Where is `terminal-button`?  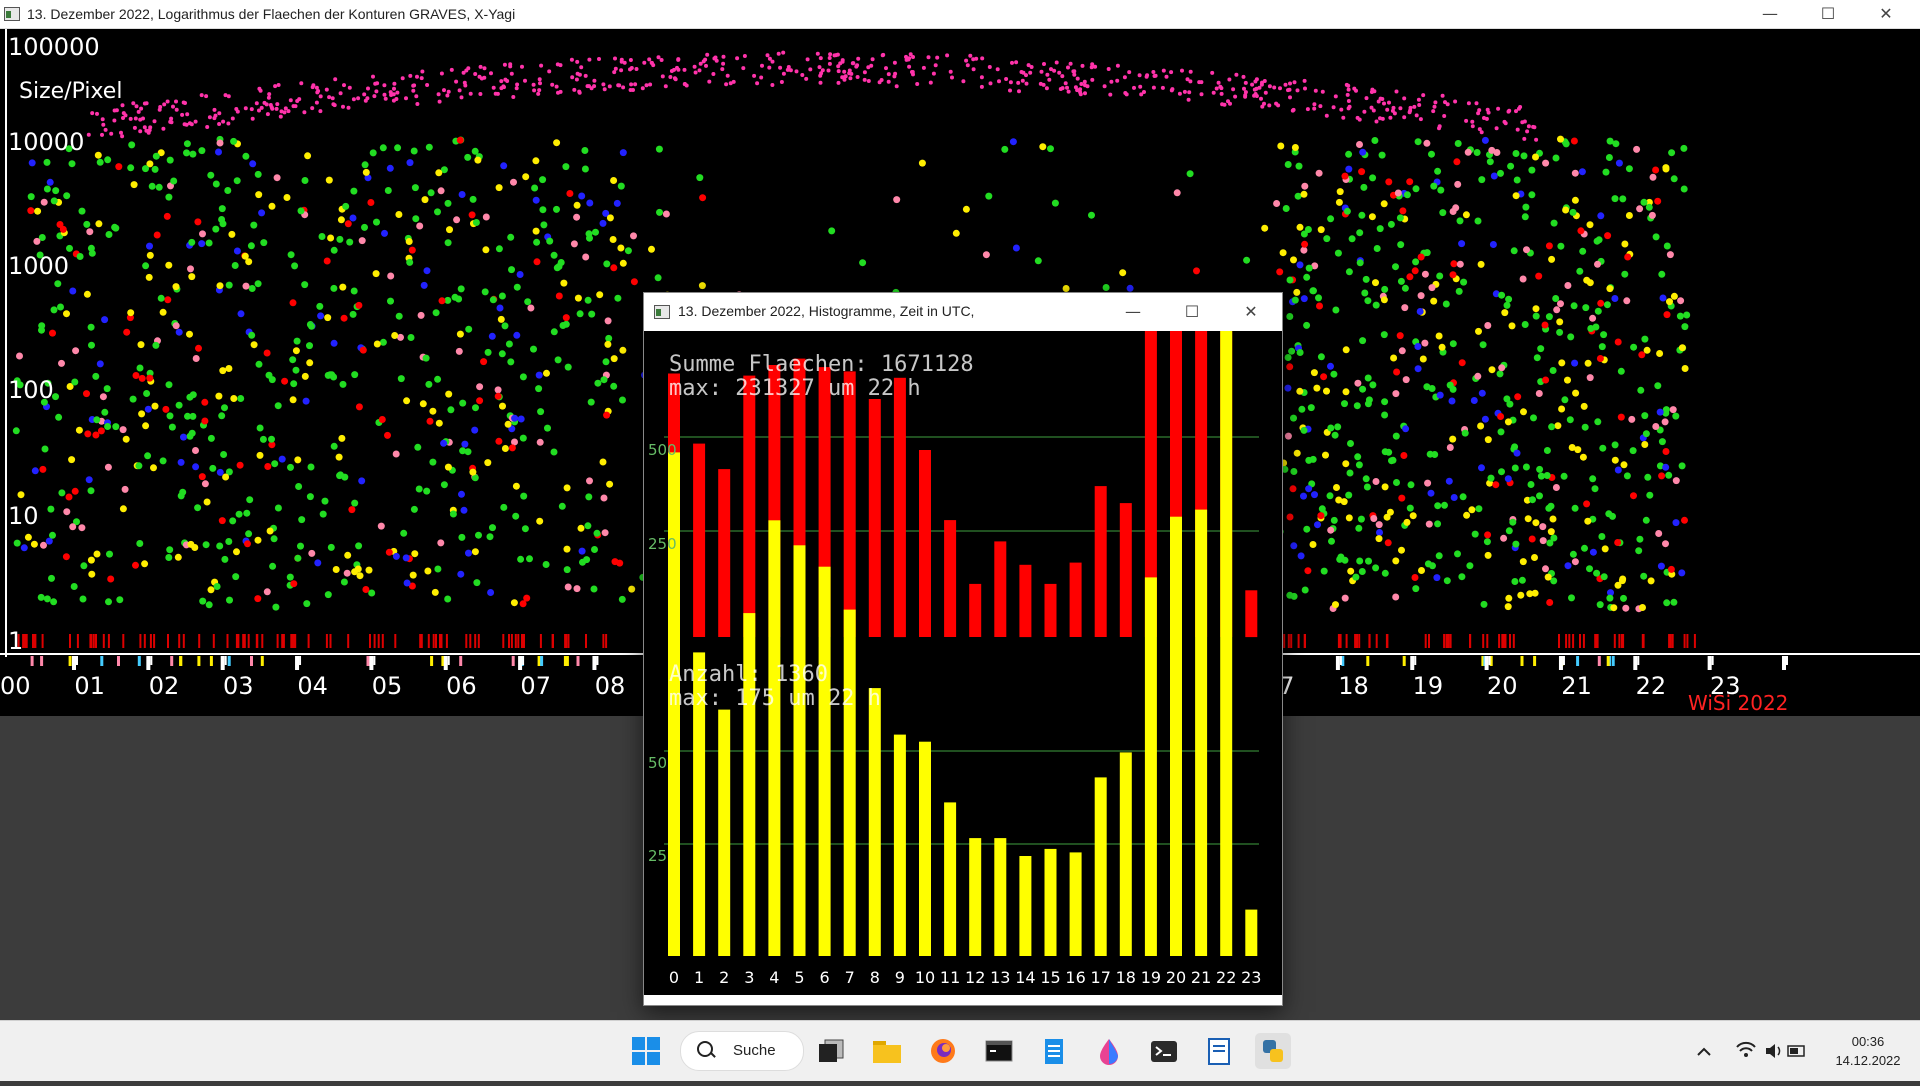 terminal-button is located at coordinates (999, 1051).